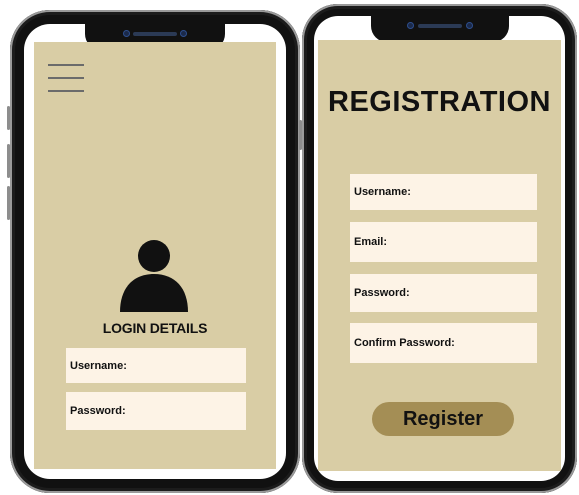 Image resolution: width=579 pixels, height=495 pixels. What do you see at coordinates (404, 343) in the screenshot?
I see `confirm-password-label: Confirm Password:` at bounding box center [404, 343].